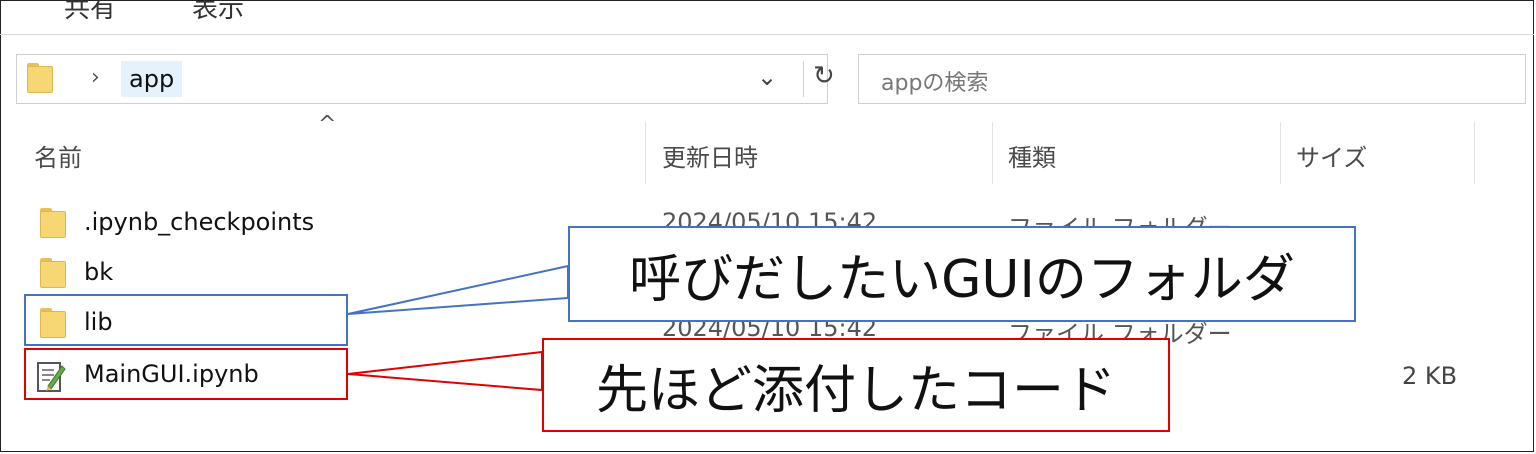 The image size is (1536, 454). I want to click on red-callout: 先ほど添付したコード, so click(856, 385).